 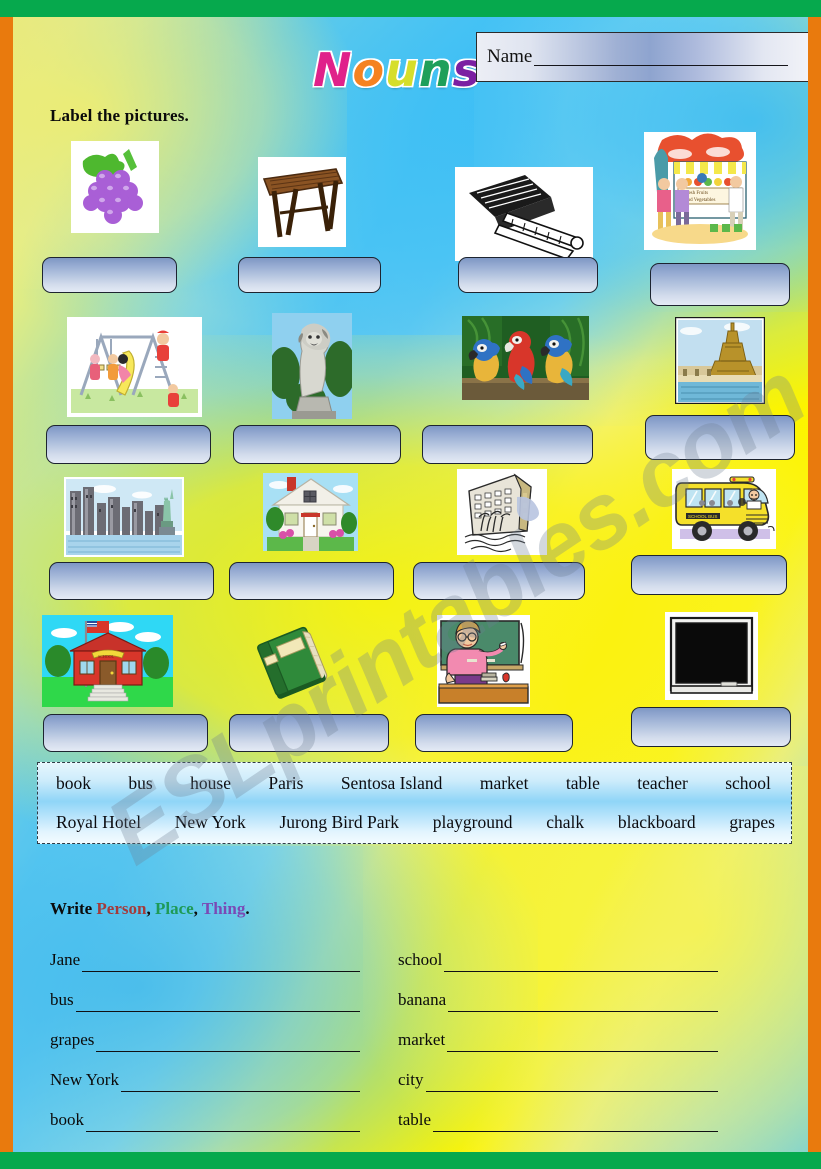 What do you see at coordinates (73, 783) in the screenshot?
I see `word-bank-item: book` at bounding box center [73, 783].